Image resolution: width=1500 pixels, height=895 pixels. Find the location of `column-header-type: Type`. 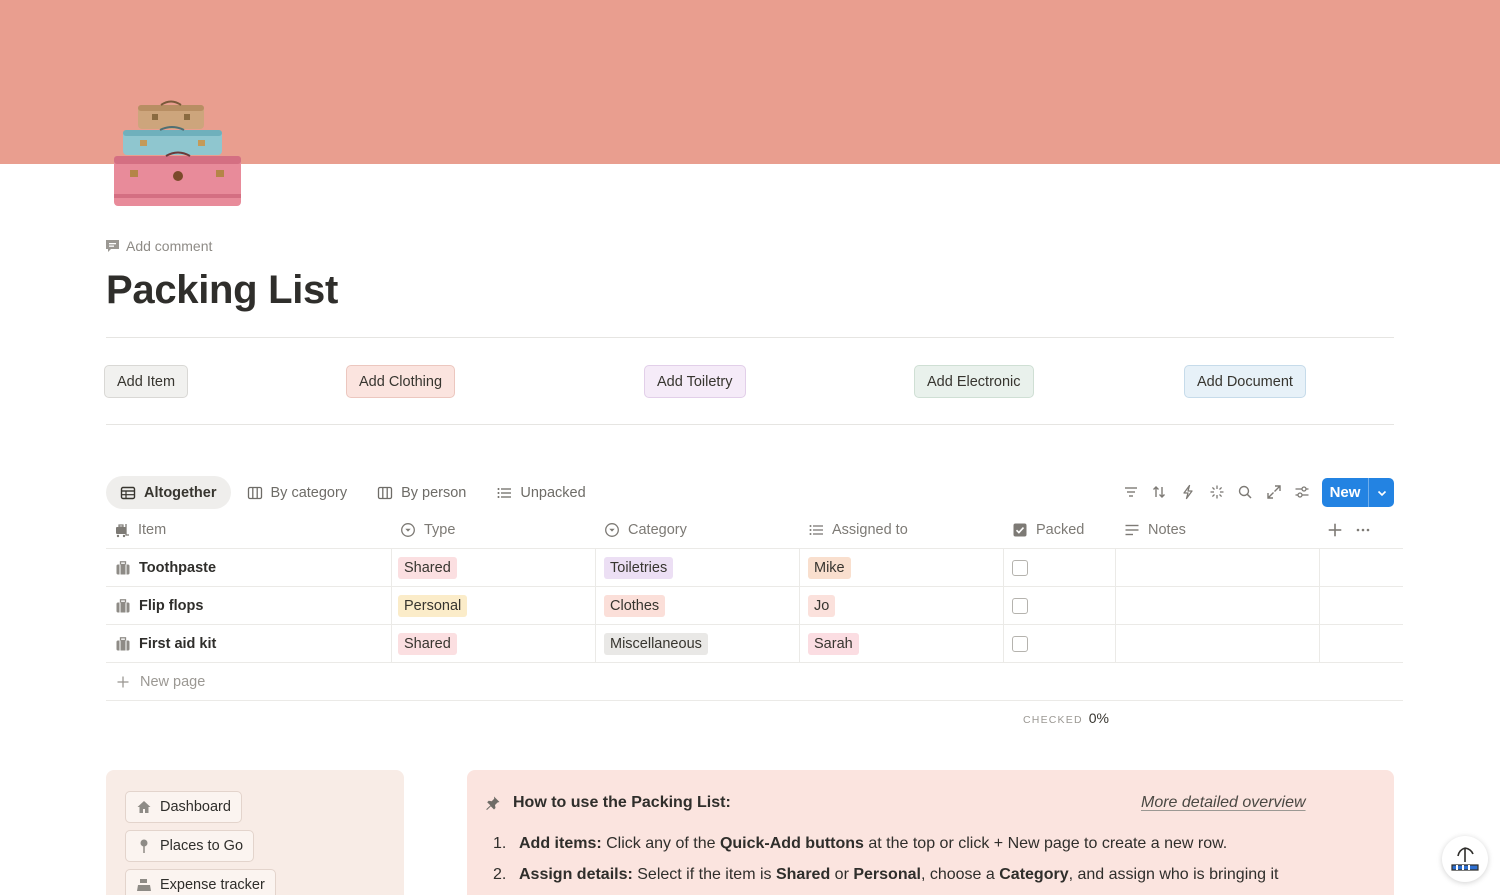

column-header-type: Type is located at coordinates (427, 530).